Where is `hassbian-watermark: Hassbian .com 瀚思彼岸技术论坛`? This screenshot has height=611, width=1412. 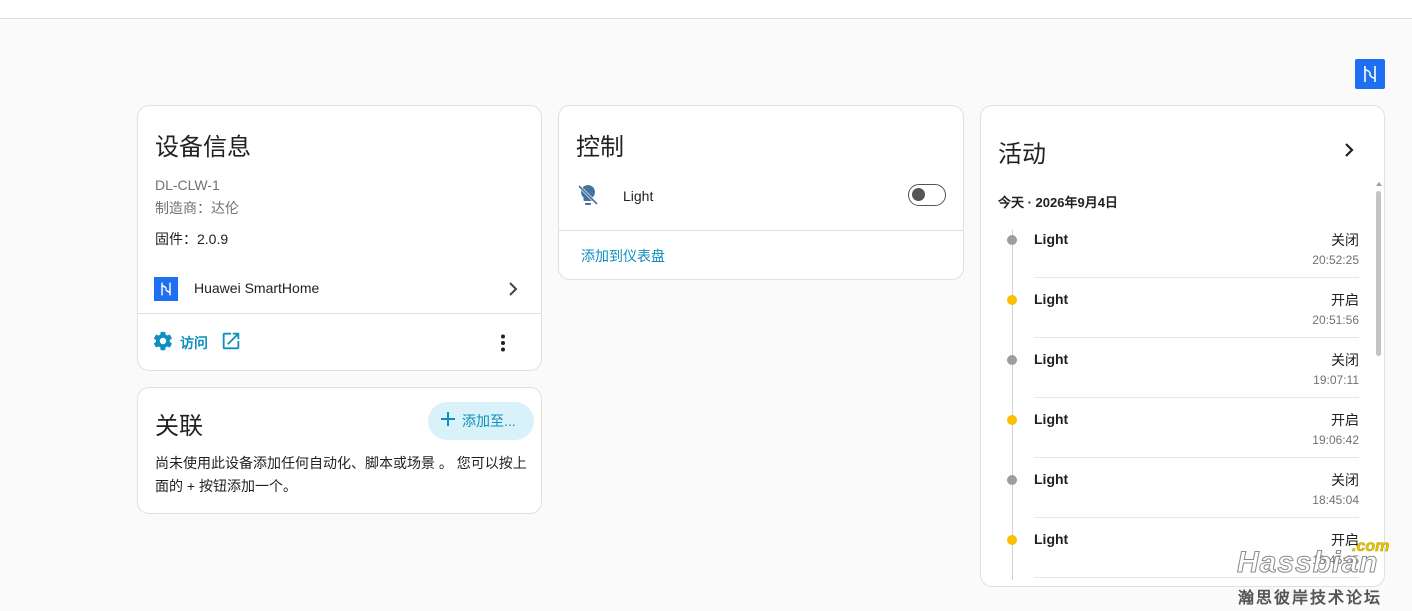 hassbian-watermark: Hassbian .com 瀚思彼岸技术论坛 is located at coordinates (1317, 573).